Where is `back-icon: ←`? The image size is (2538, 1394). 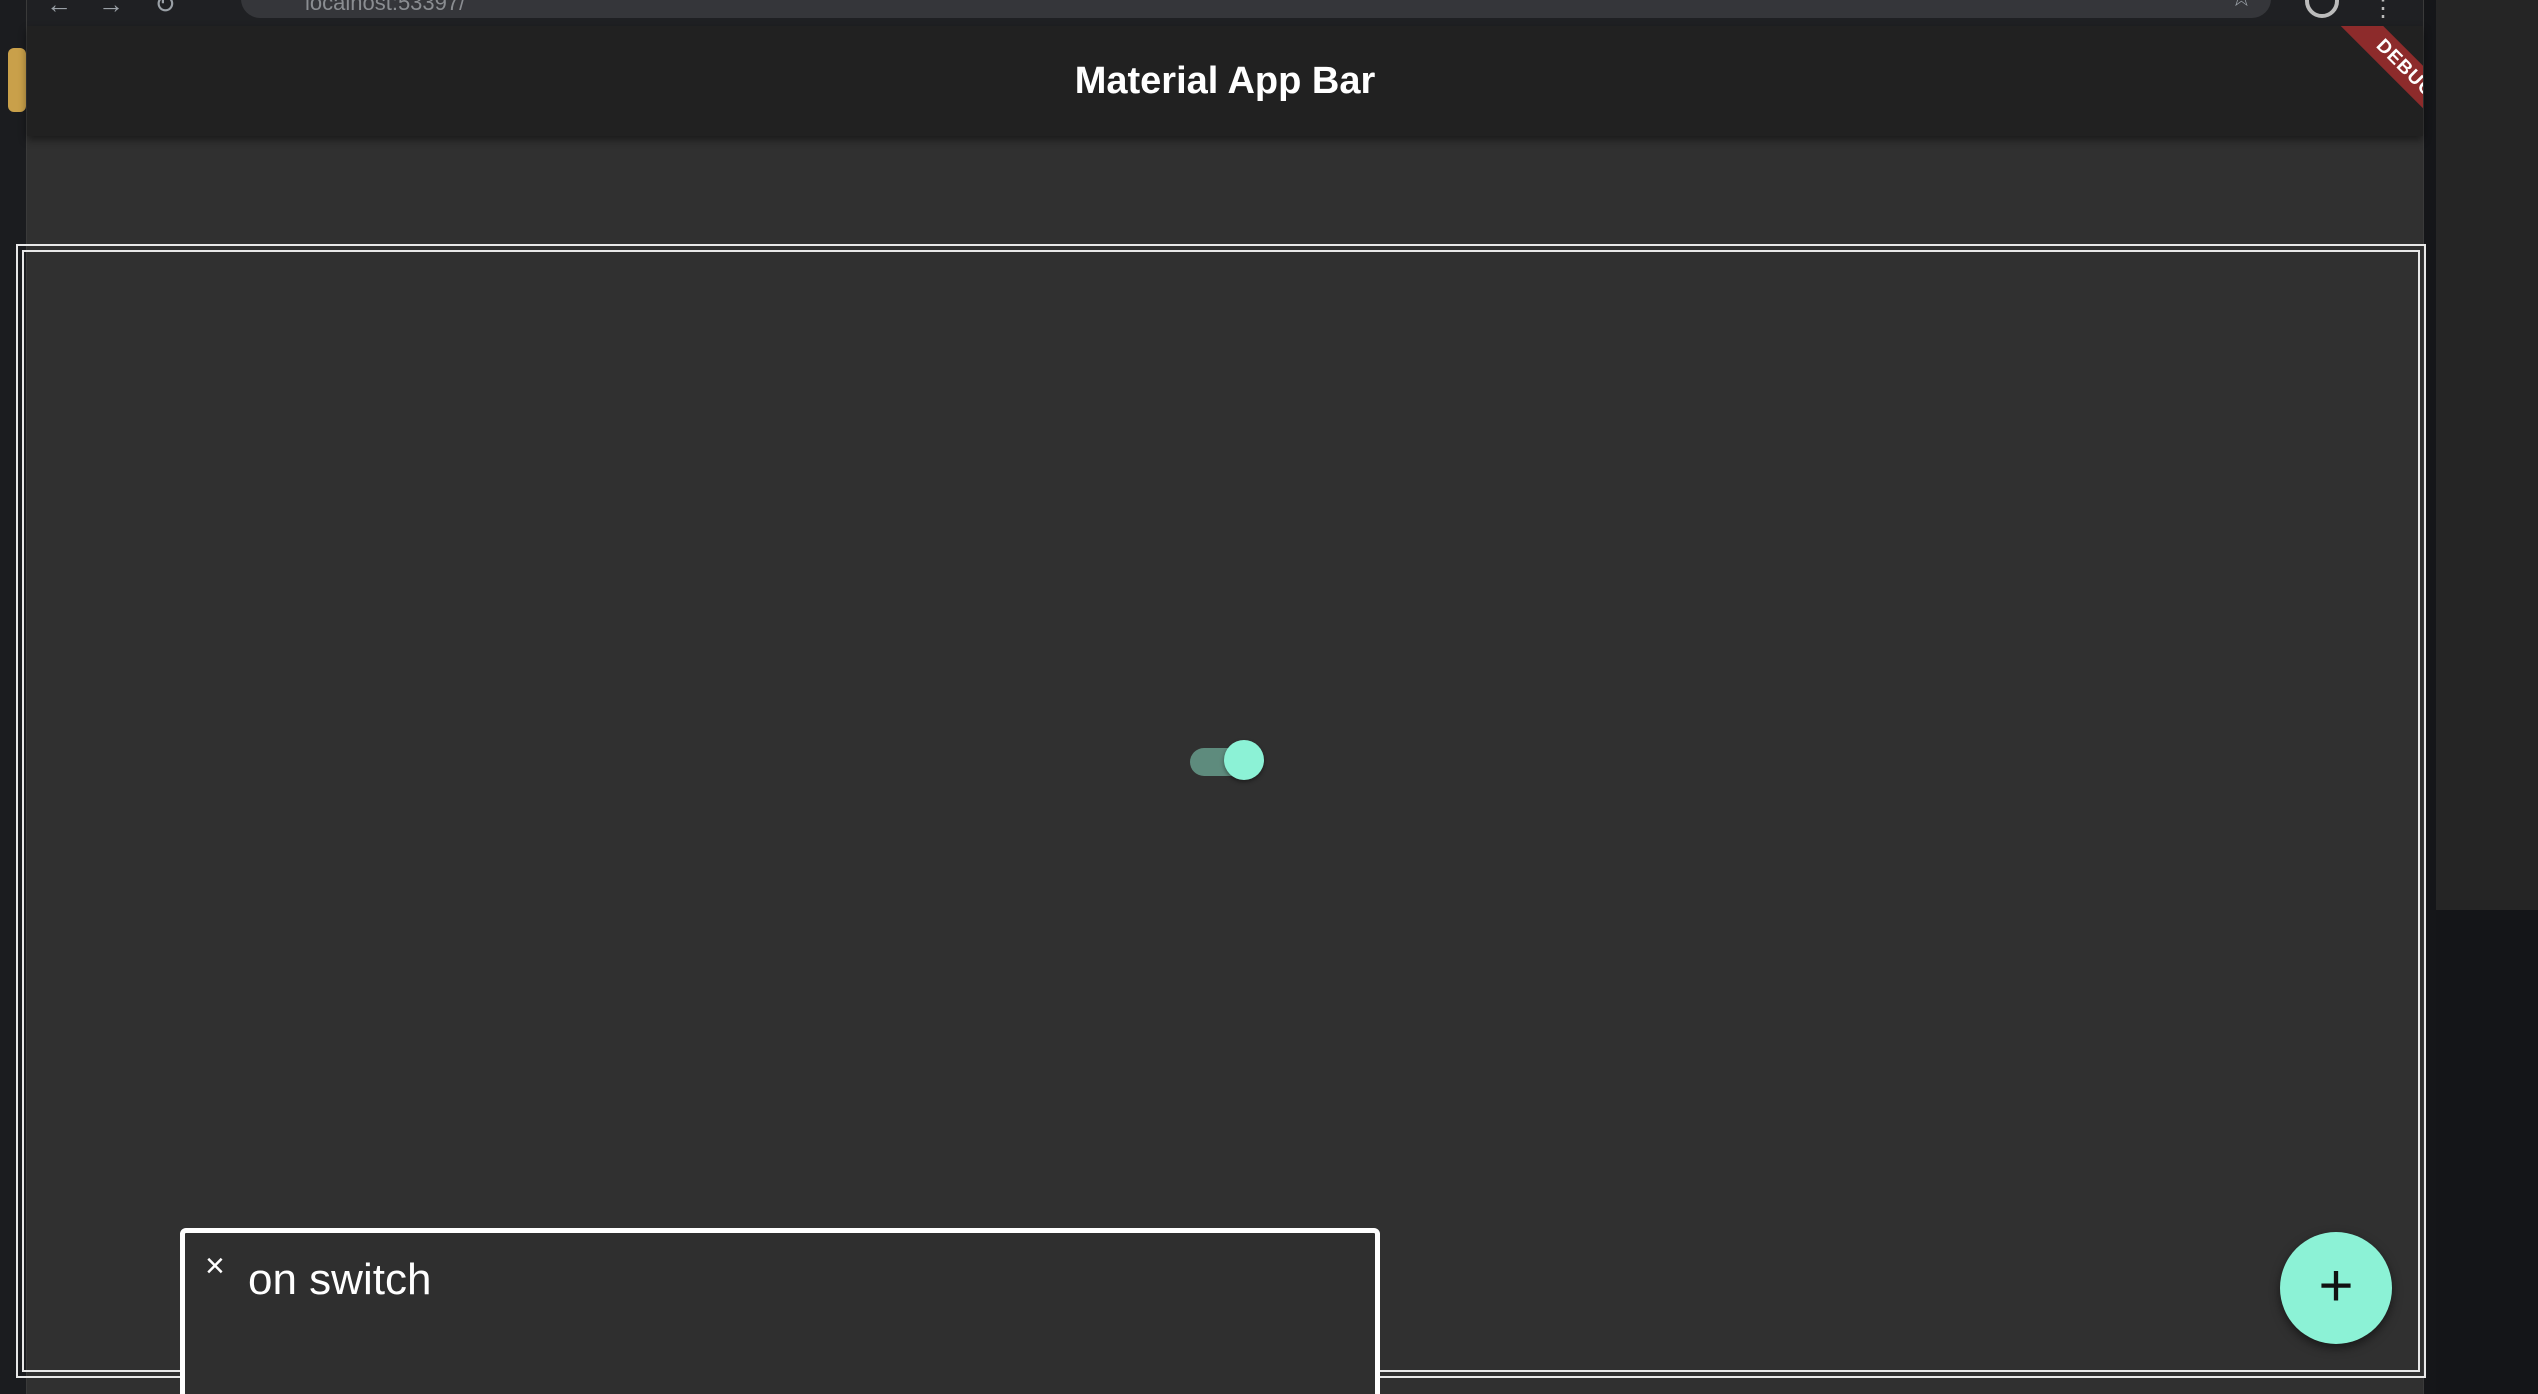
back-icon: ← is located at coordinates (59, 9).